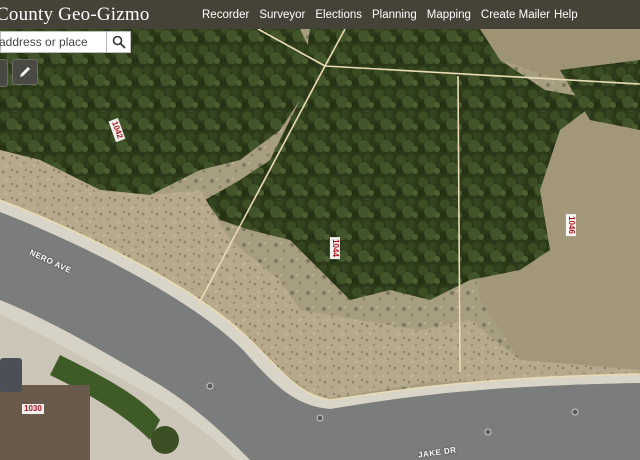 Image resolution: width=640 pixels, height=460 pixels. I want to click on draw-tool-button, so click(25, 72).